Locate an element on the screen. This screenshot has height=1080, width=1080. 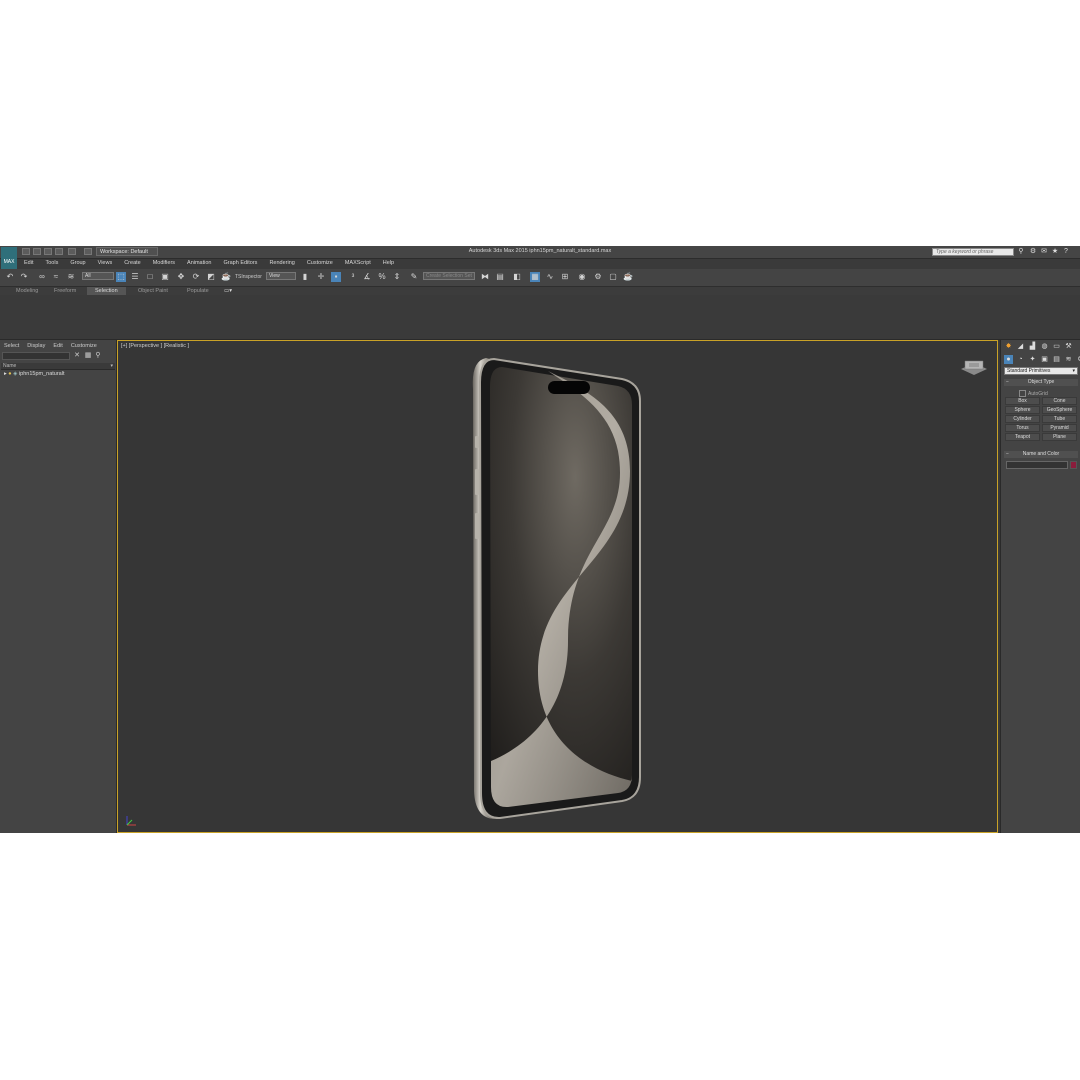
menu-animation: Animation is located at coordinates (199, 263).